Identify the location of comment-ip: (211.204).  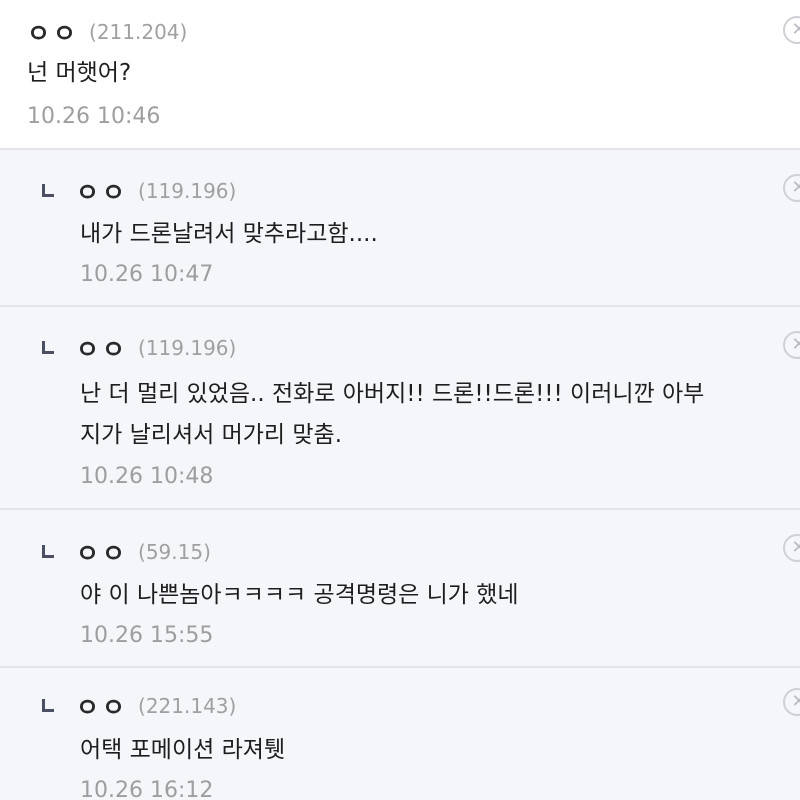
(138, 32).